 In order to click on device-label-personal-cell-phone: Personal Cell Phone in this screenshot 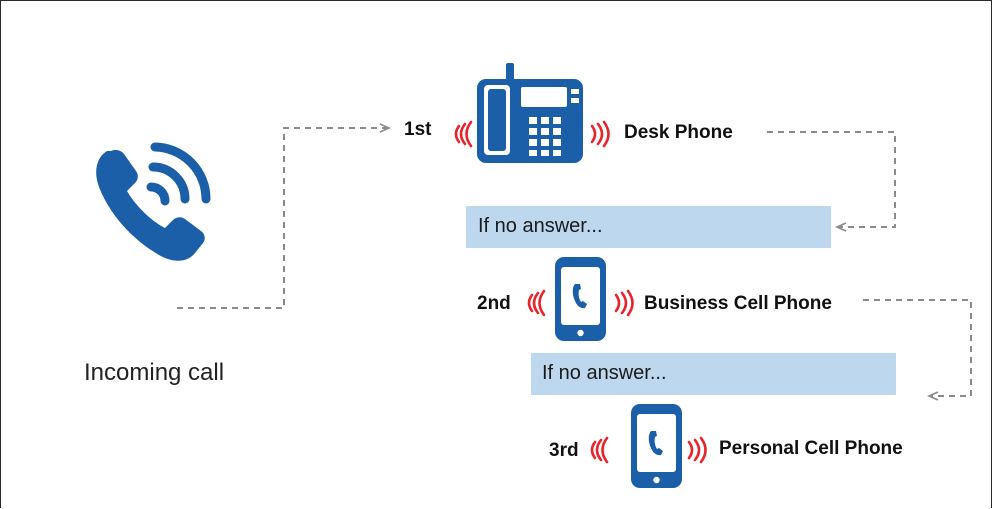, I will do `click(811, 448)`.